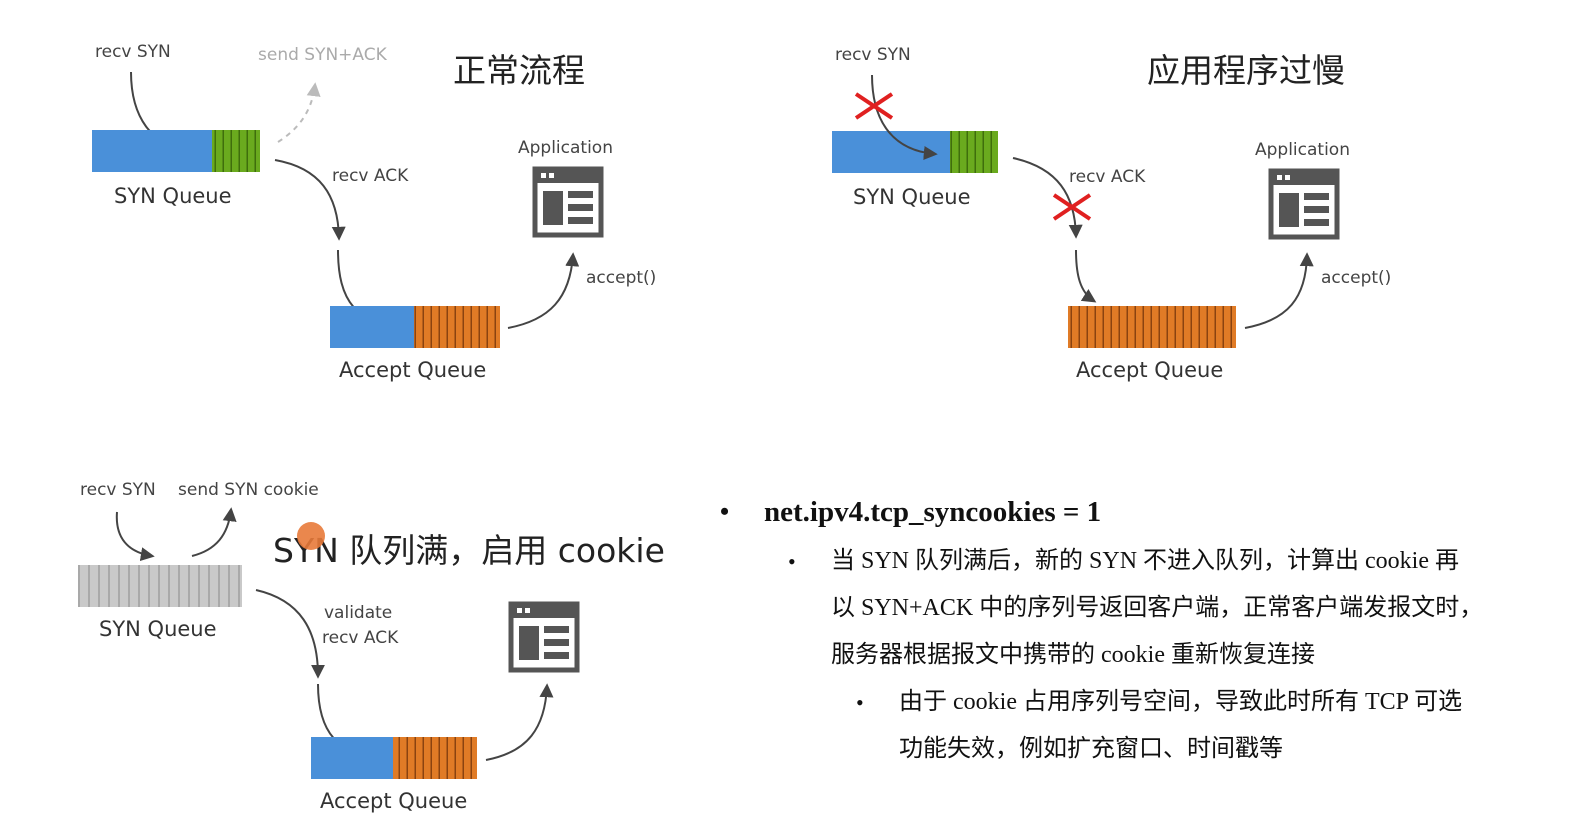  I want to click on explanation-line-3: 服务器根据报文中携带的 cookie 重新恢复连接, so click(1073, 655).